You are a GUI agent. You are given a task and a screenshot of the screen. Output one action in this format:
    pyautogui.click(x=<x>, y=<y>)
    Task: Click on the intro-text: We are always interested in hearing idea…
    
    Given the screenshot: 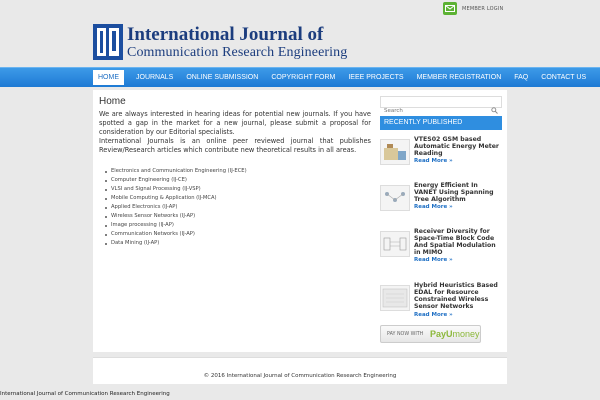 What is the action you would take?
    pyautogui.click(x=235, y=132)
    